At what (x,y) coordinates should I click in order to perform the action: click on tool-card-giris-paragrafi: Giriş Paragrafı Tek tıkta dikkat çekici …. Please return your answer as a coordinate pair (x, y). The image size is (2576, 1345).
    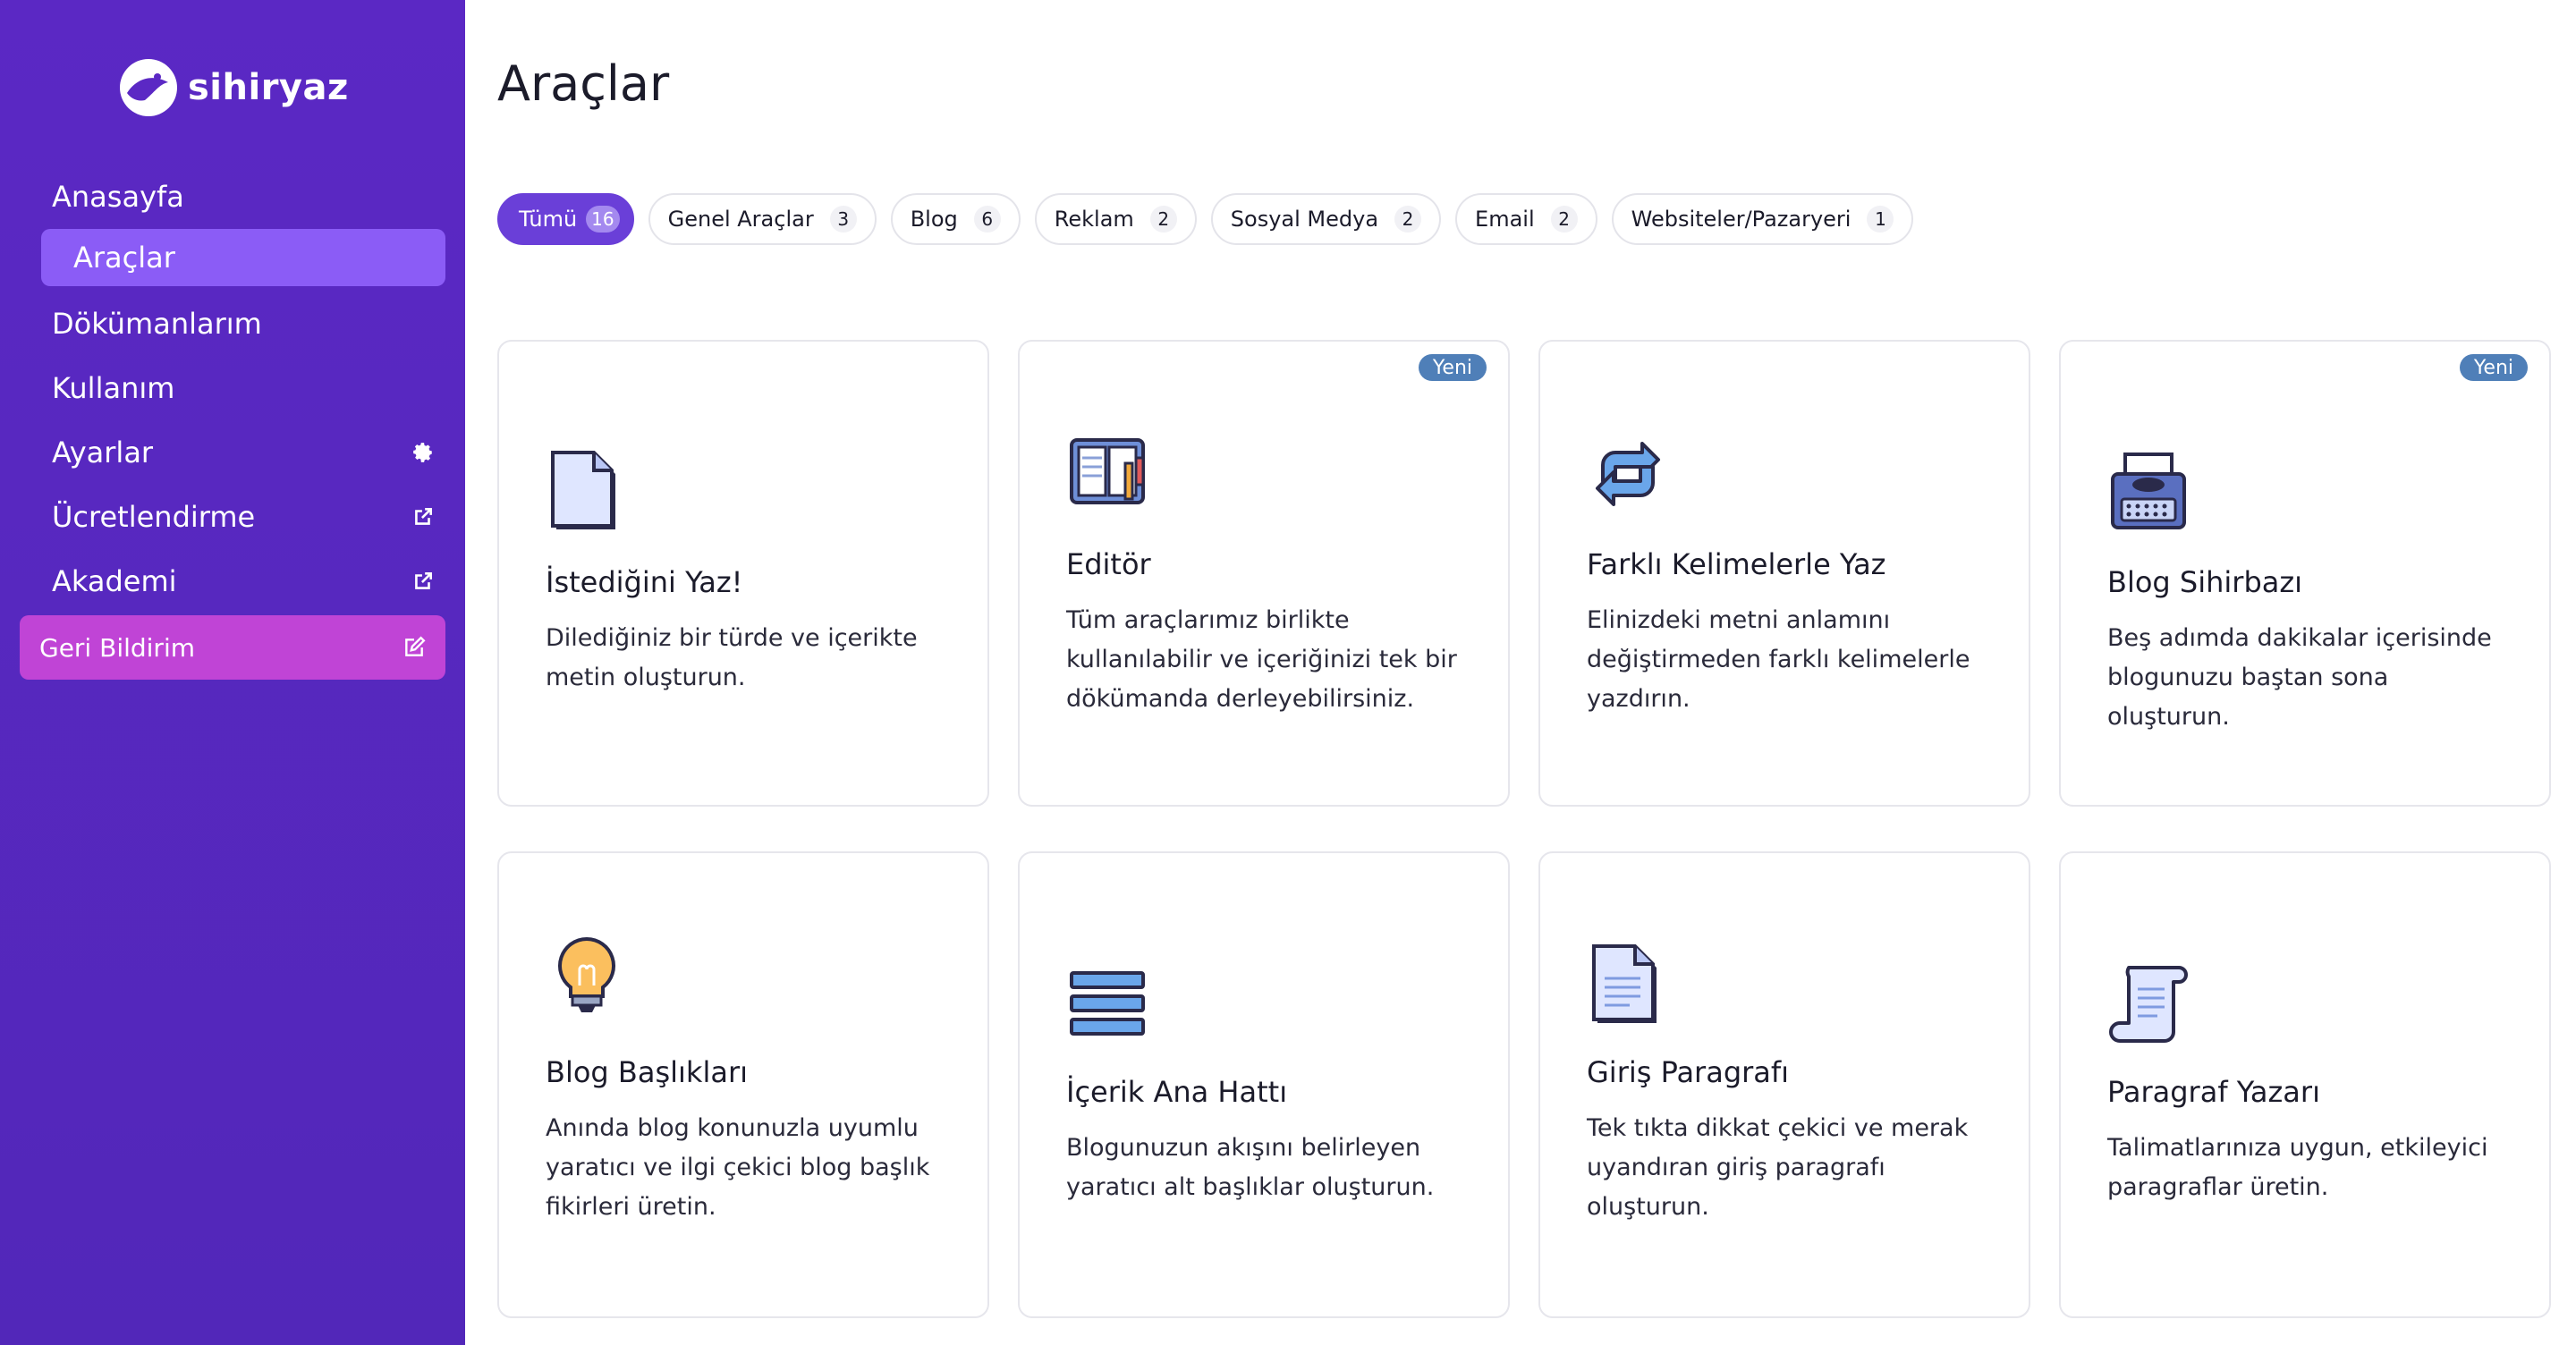
    Looking at the image, I should click on (1784, 1084).